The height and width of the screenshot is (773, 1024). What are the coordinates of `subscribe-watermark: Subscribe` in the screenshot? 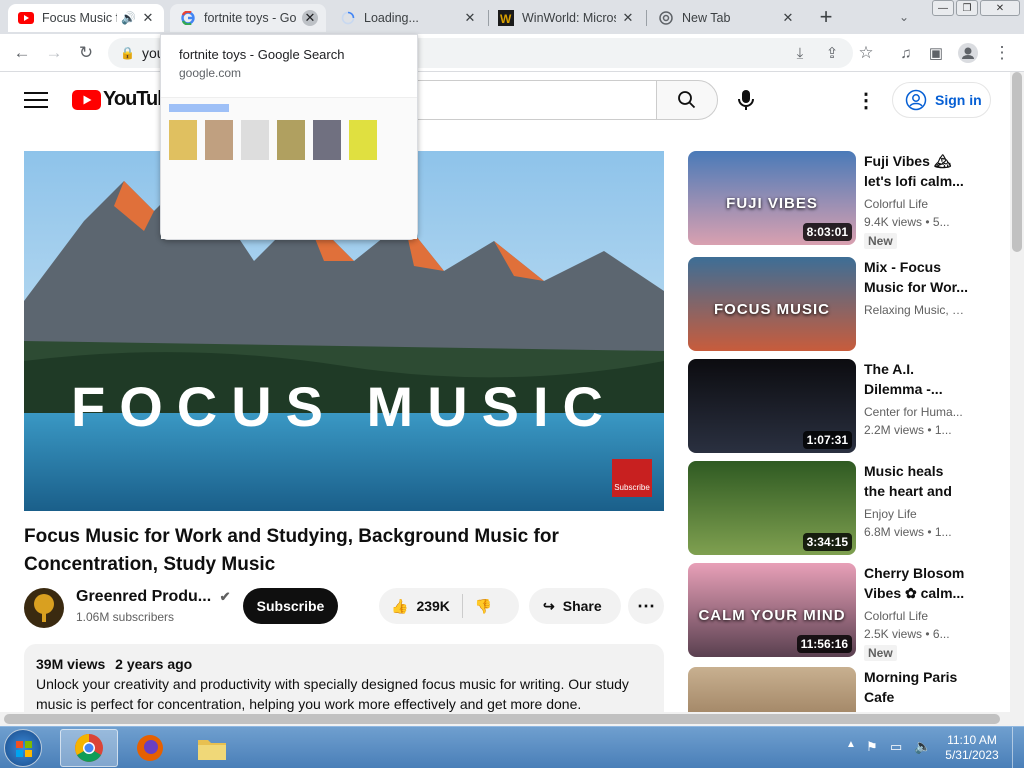 It's located at (632, 478).